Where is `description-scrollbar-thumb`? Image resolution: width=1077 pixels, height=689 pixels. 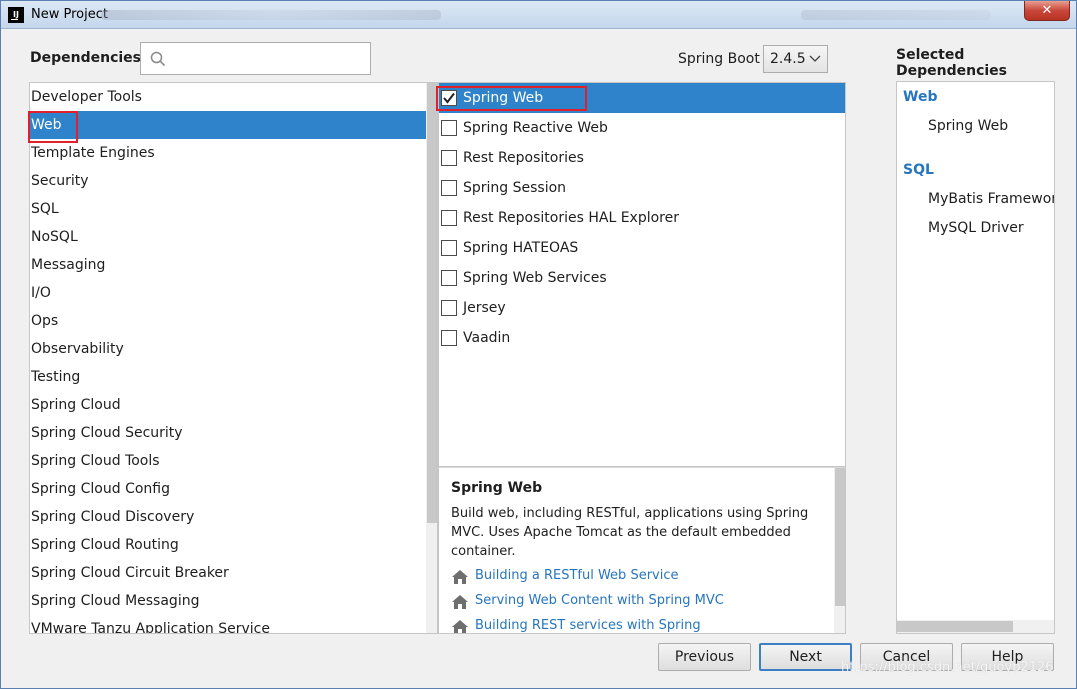
description-scrollbar-thumb is located at coordinates (840, 537).